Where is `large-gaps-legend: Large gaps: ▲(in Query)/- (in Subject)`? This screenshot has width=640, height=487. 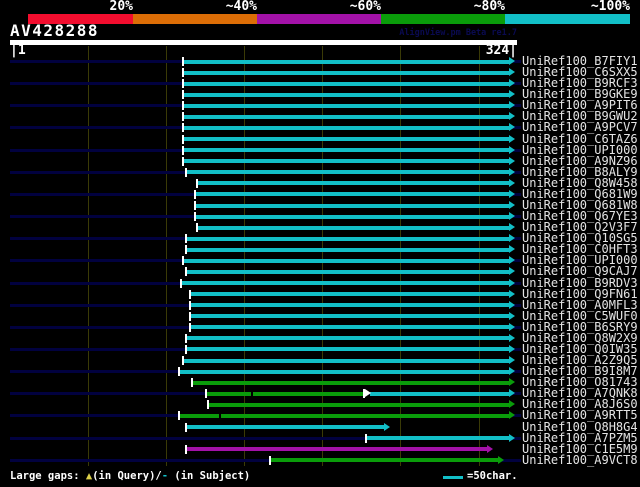 large-gaps-legend: Large gaps: ▲(in Query)/- (in Subject) is located at coordinates (130, 476).